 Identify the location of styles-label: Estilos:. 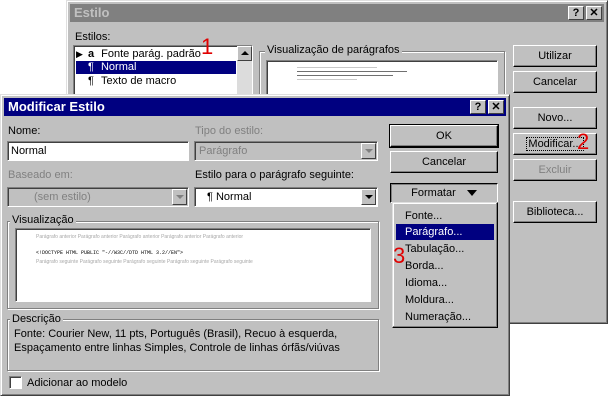
(93, 37).